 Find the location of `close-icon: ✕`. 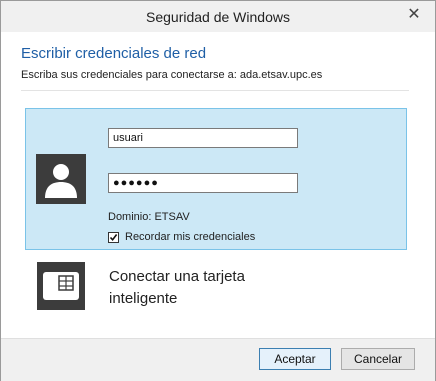

close-icon: ✕ is located at coordinates (414, 14).